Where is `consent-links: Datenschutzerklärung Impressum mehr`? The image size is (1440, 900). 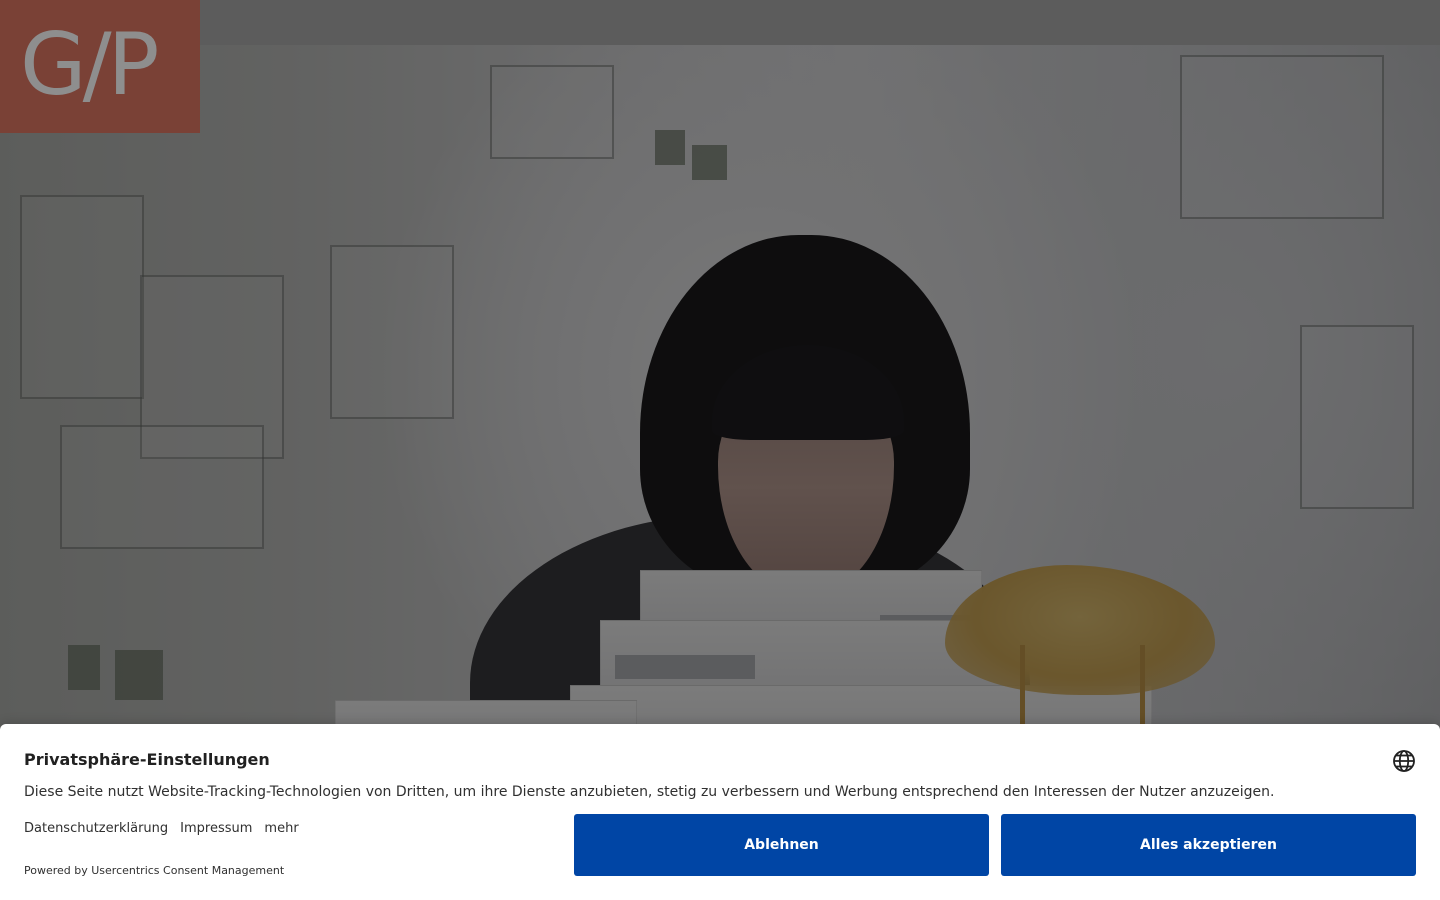
consent-links: Datenschutzerklärung Impressum mehr is located at coordinates (161, 828).